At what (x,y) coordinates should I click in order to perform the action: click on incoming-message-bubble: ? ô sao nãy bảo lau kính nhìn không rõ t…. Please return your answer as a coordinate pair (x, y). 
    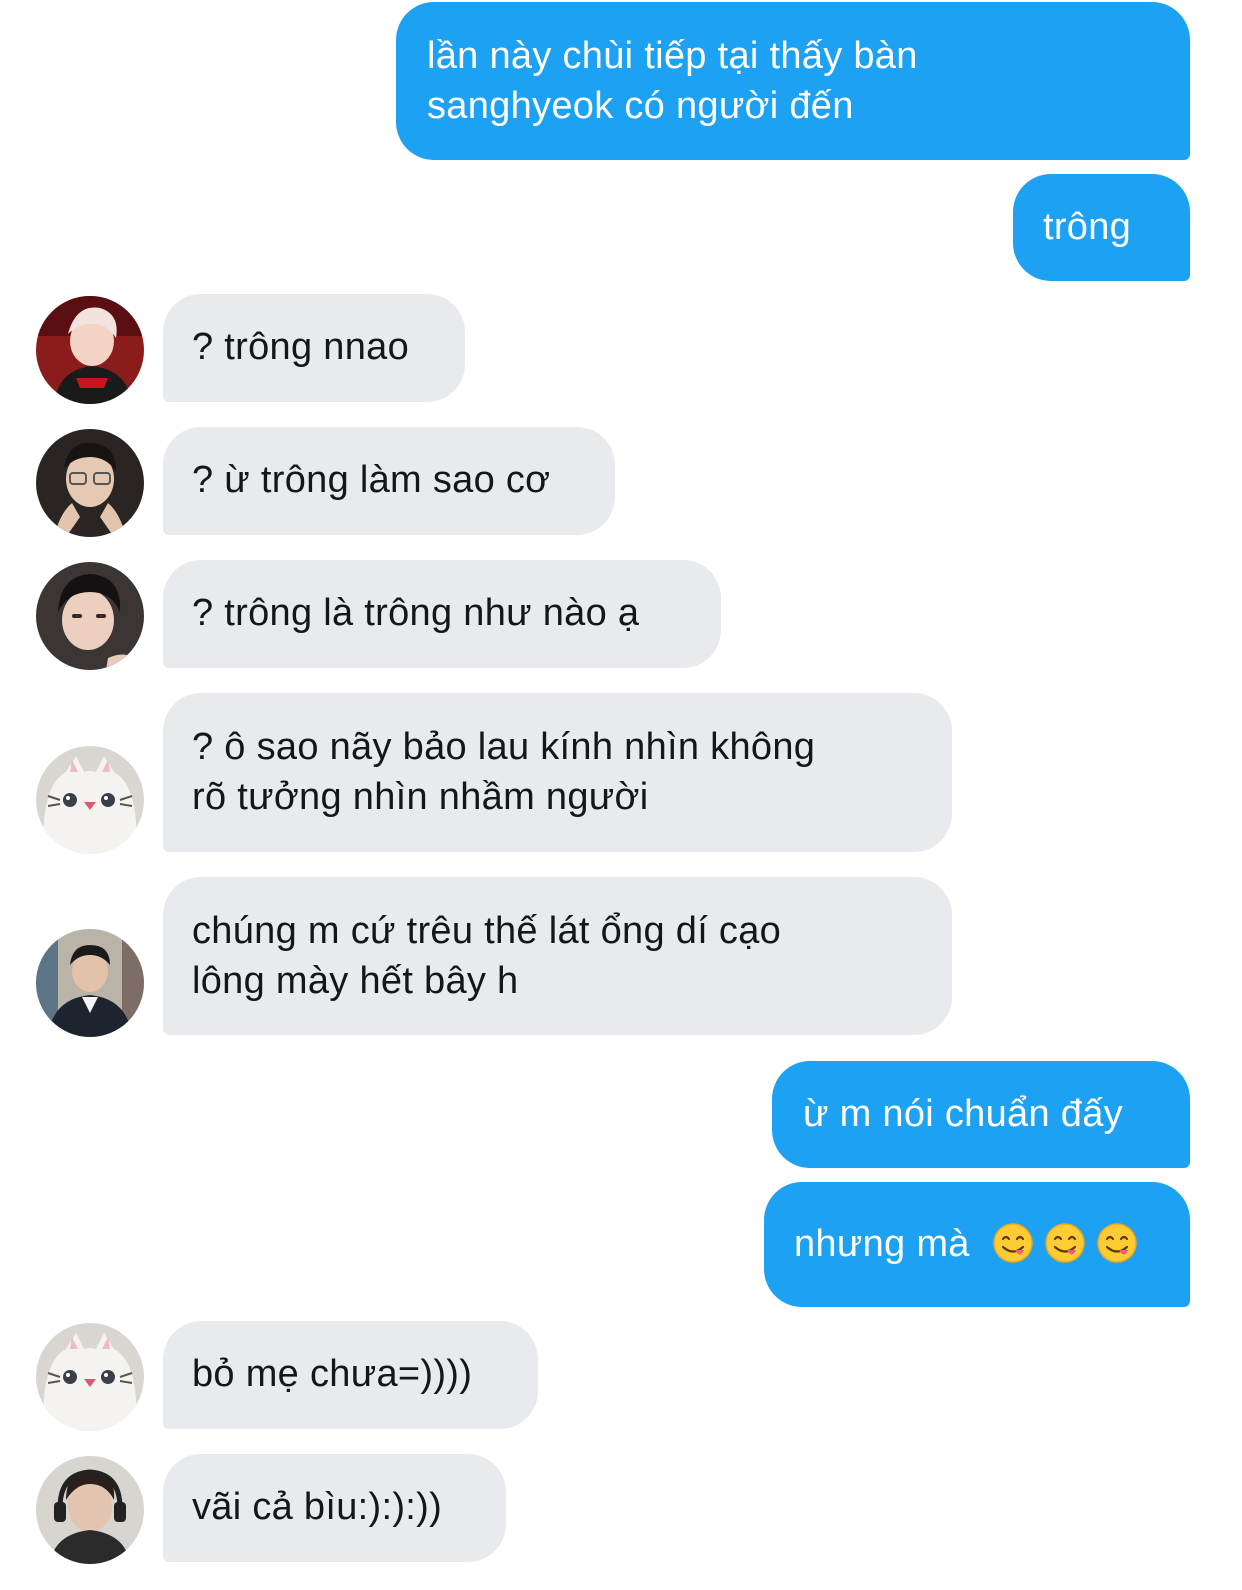
    Looking at the image, I should click on (557, 772).